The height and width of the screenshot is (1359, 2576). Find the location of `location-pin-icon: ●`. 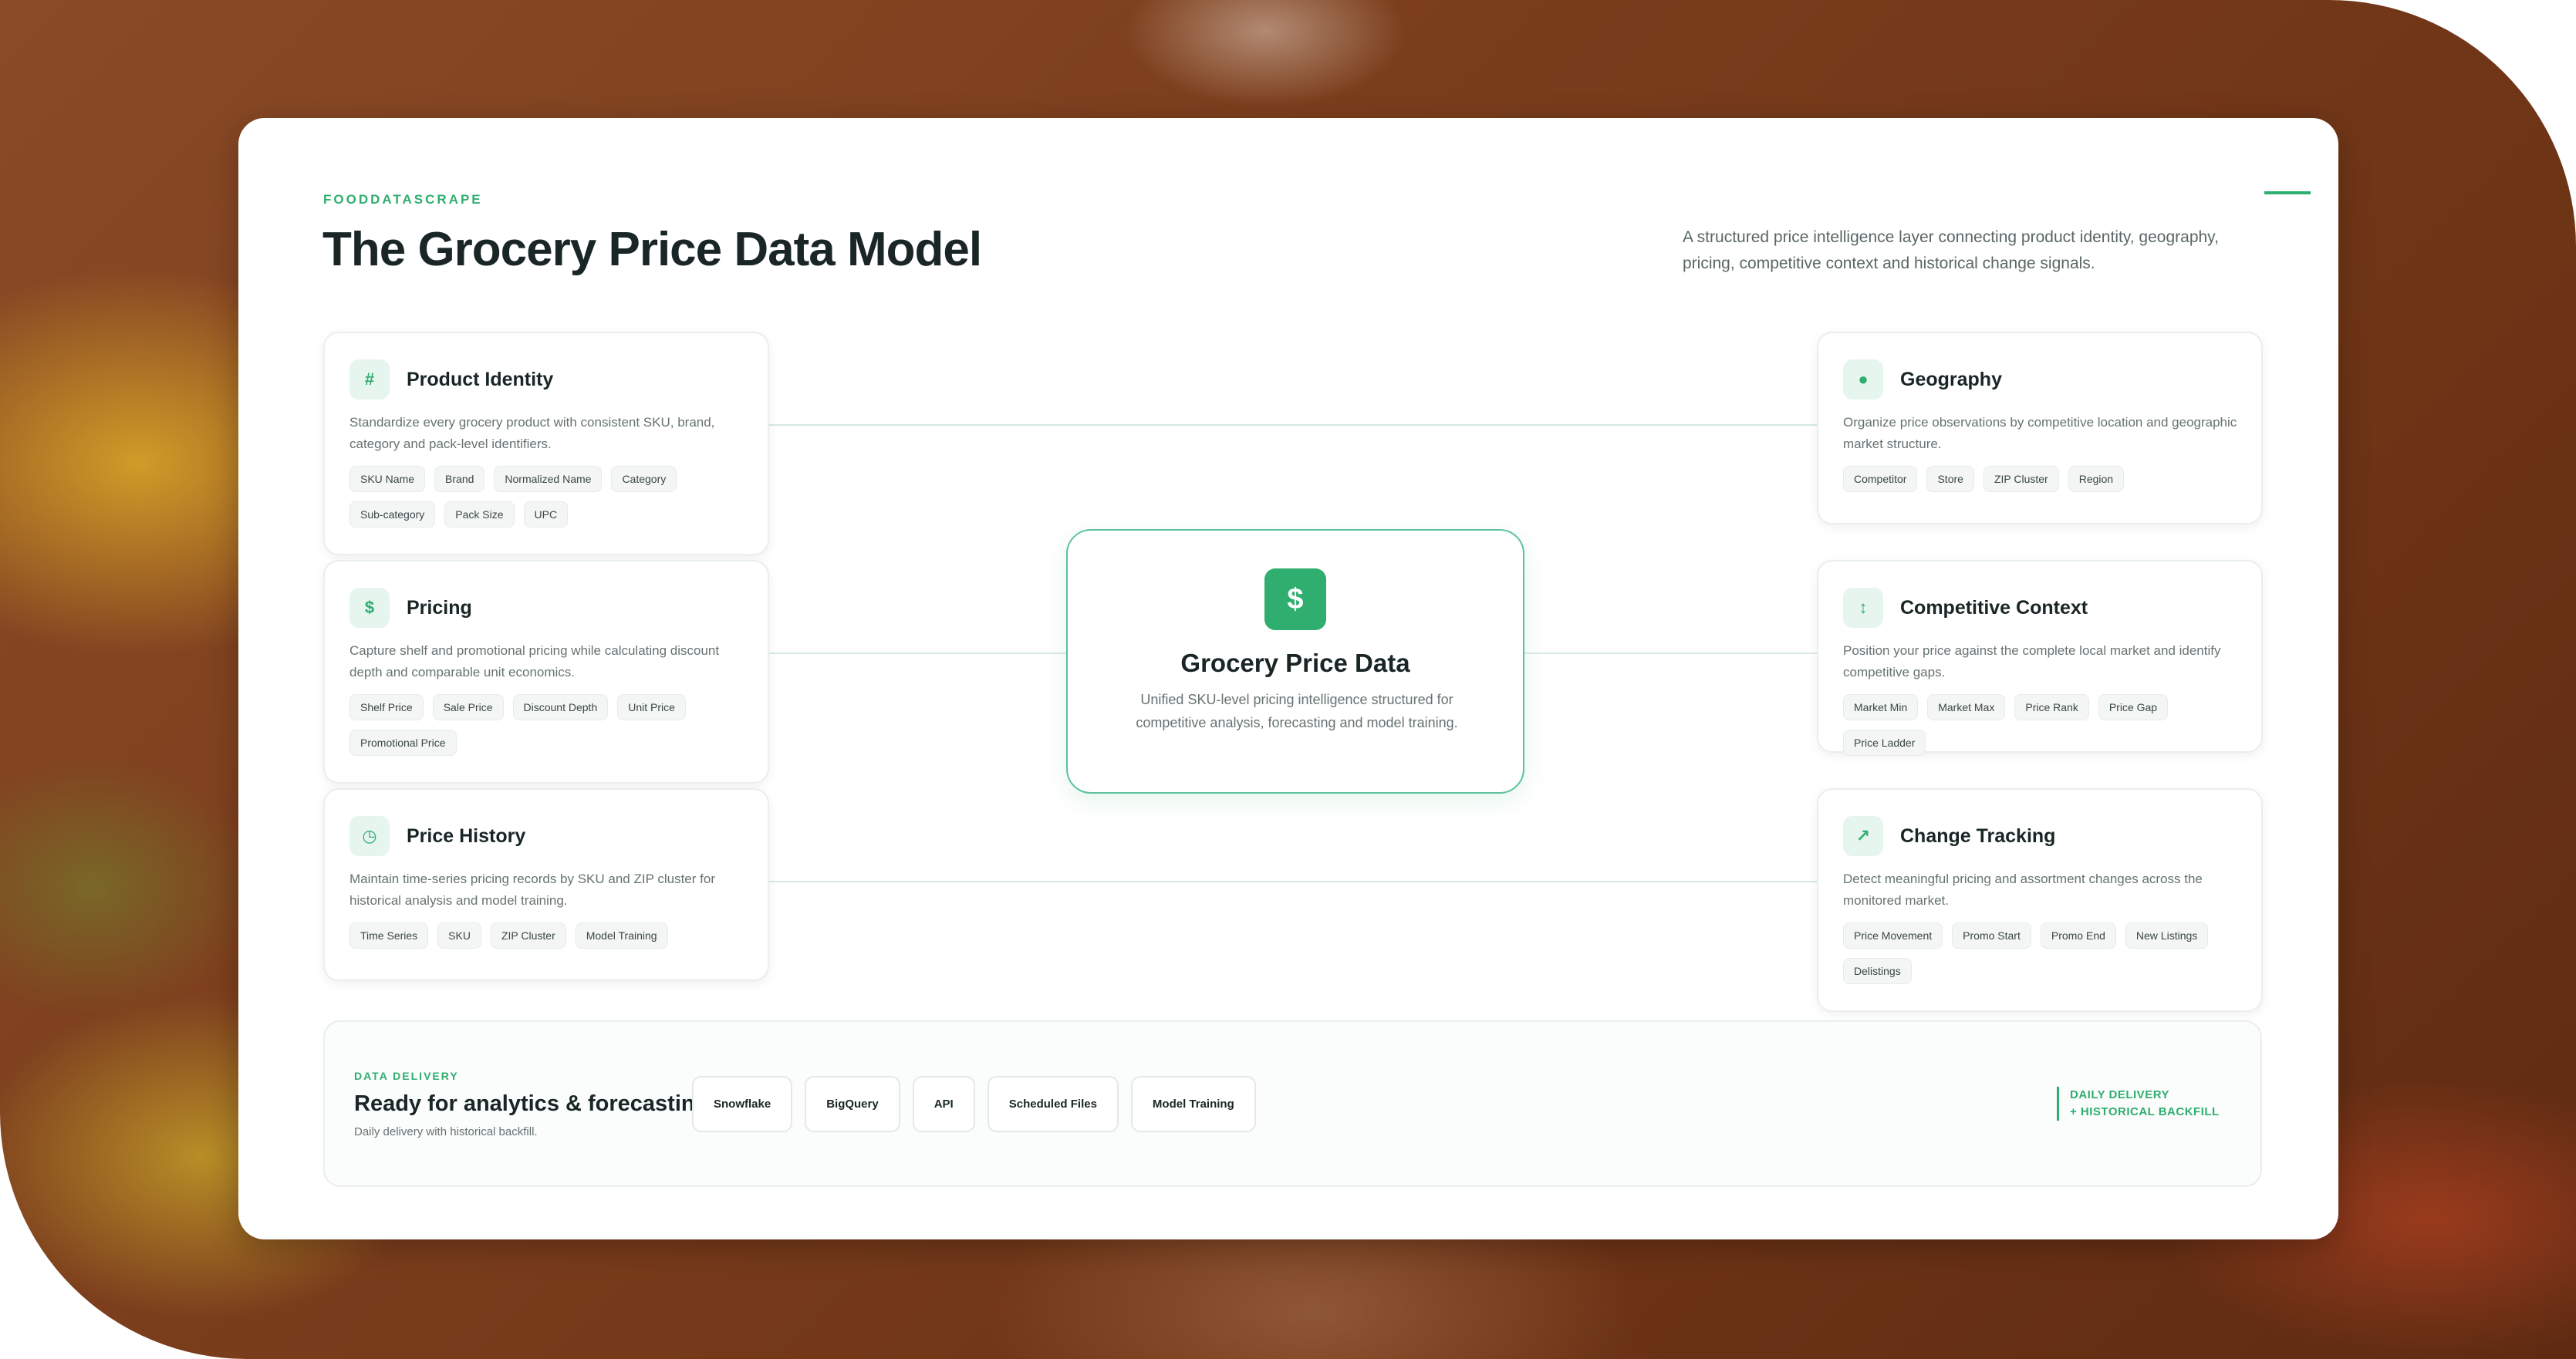

location-pin-icon: ● is located at coordinates (1863, 380).